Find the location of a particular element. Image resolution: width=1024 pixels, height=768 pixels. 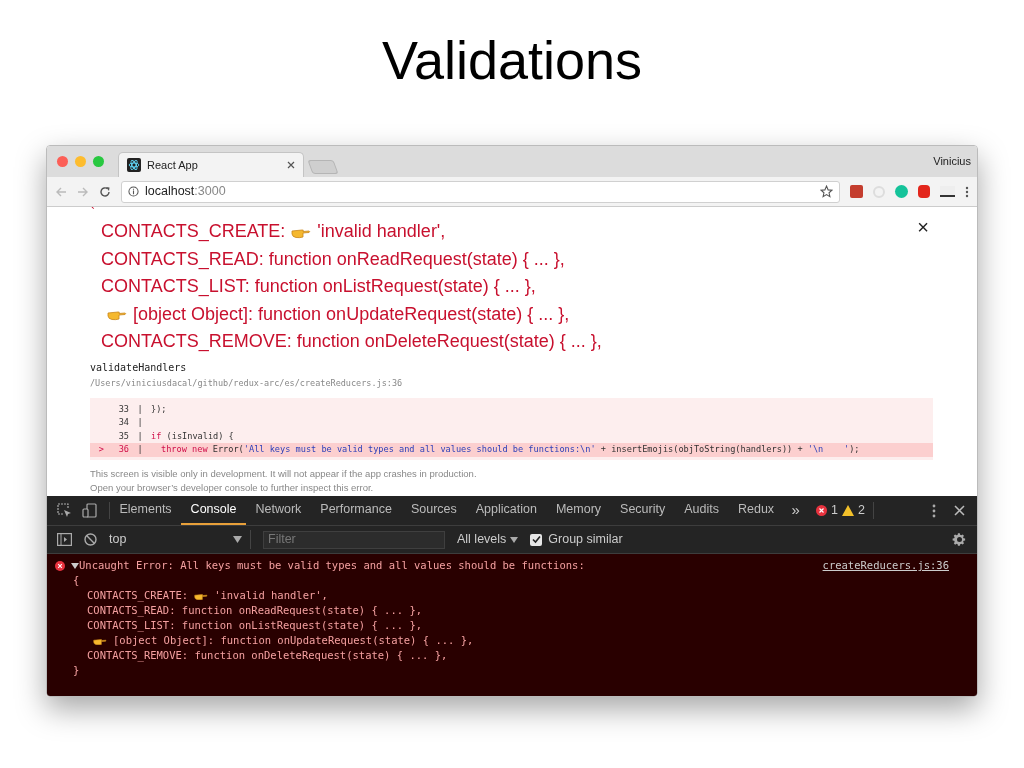

slide-title: Validations is located at coordinates (512, 60).